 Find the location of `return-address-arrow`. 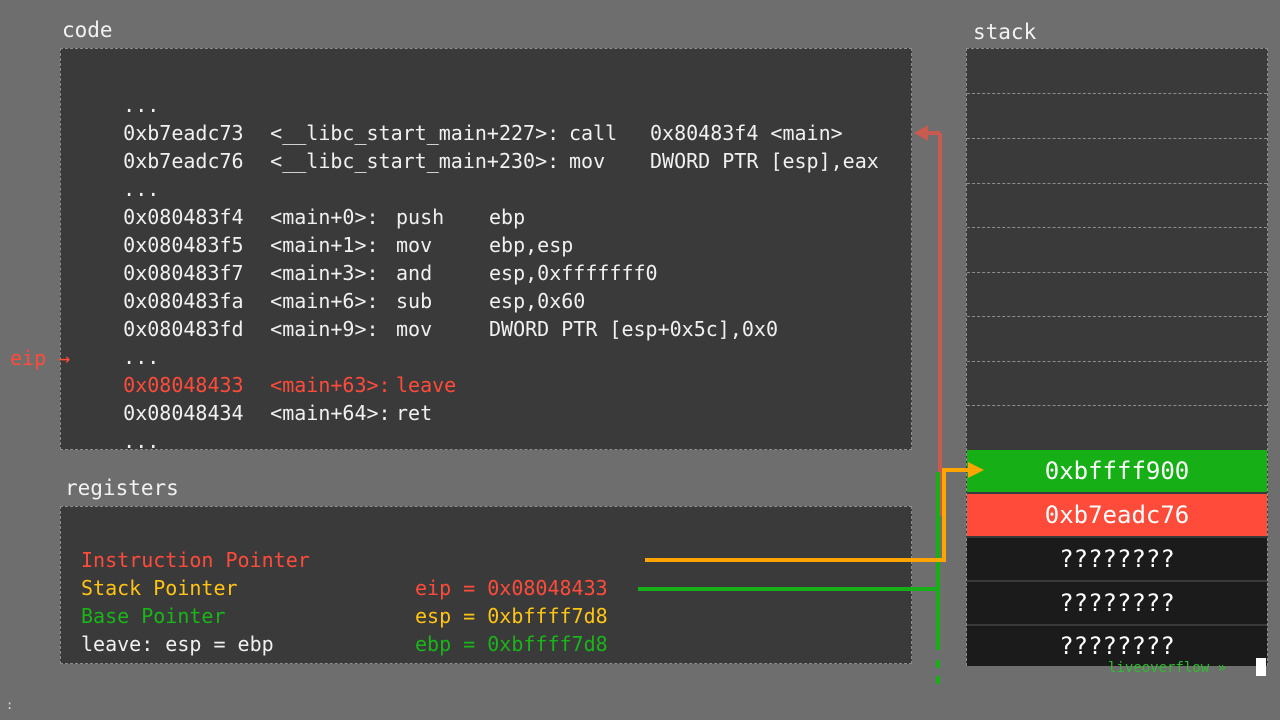

return-address-arrow is located at coordinates (928, 320).